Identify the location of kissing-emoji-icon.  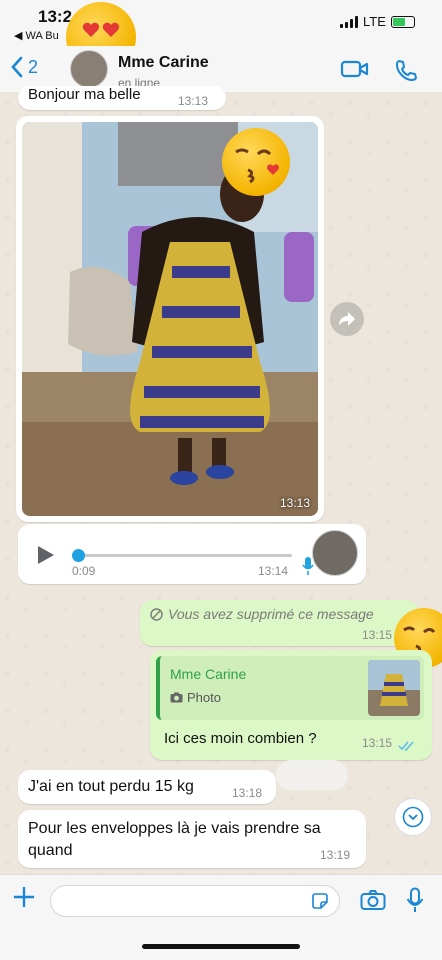
(256, 162).